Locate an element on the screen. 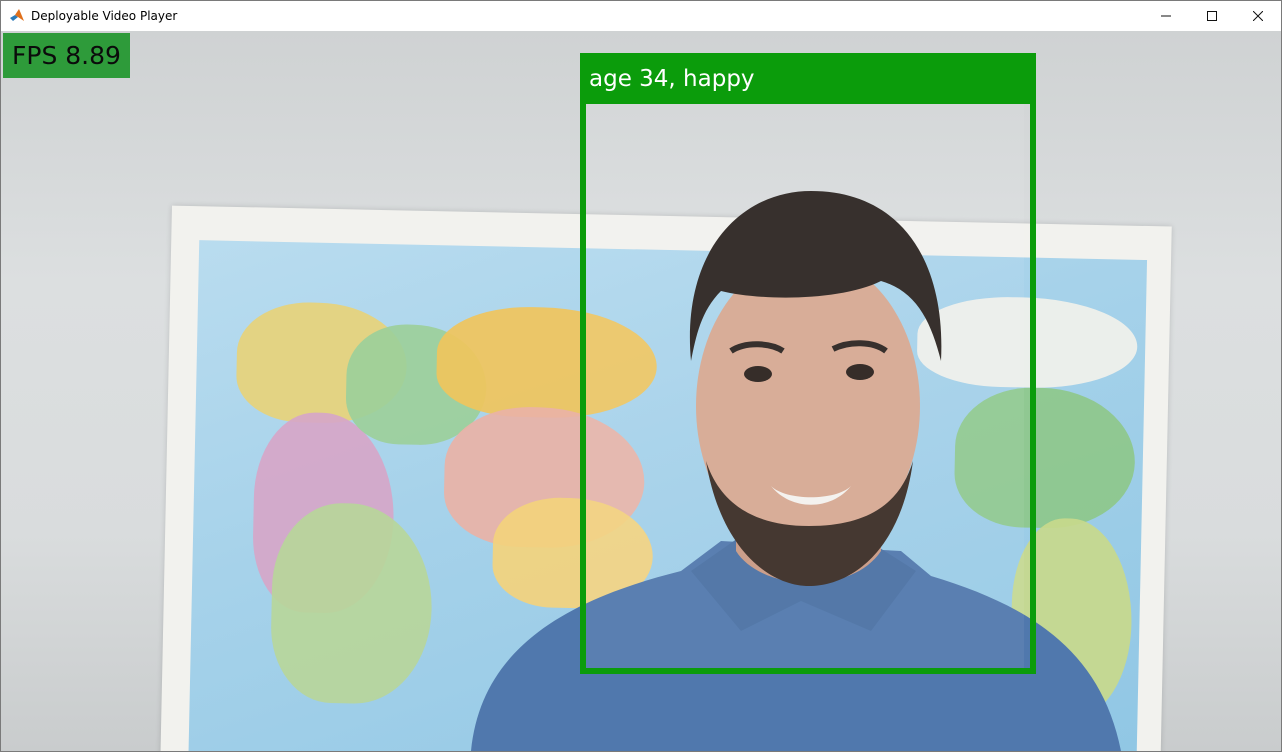 The image size is (1282, 752). matlab-icon is located at coordinates (17, 16).